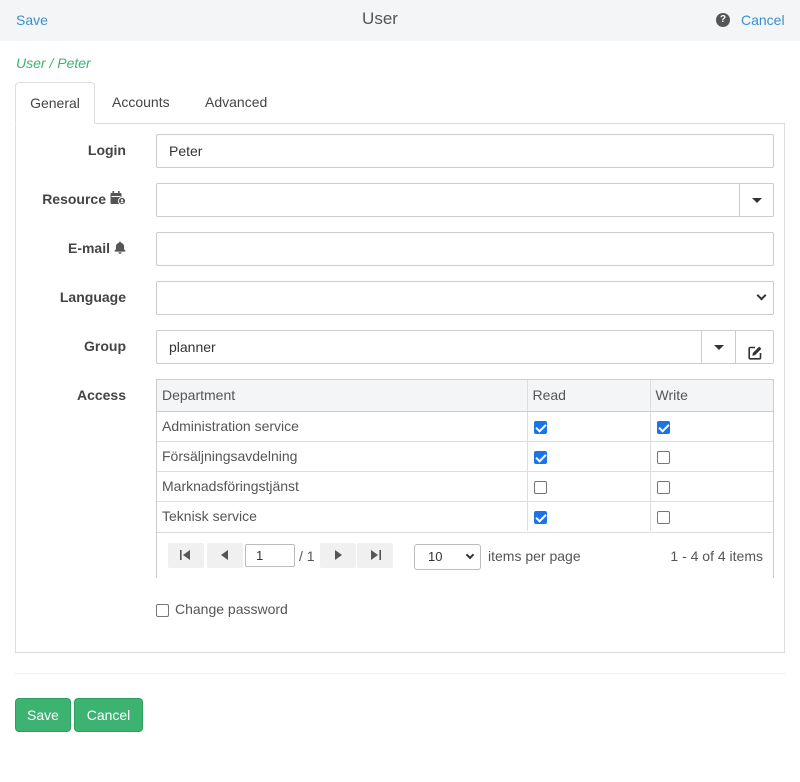 The image size is (800, 782). I want to click on first-page-button, so click(186, 555).